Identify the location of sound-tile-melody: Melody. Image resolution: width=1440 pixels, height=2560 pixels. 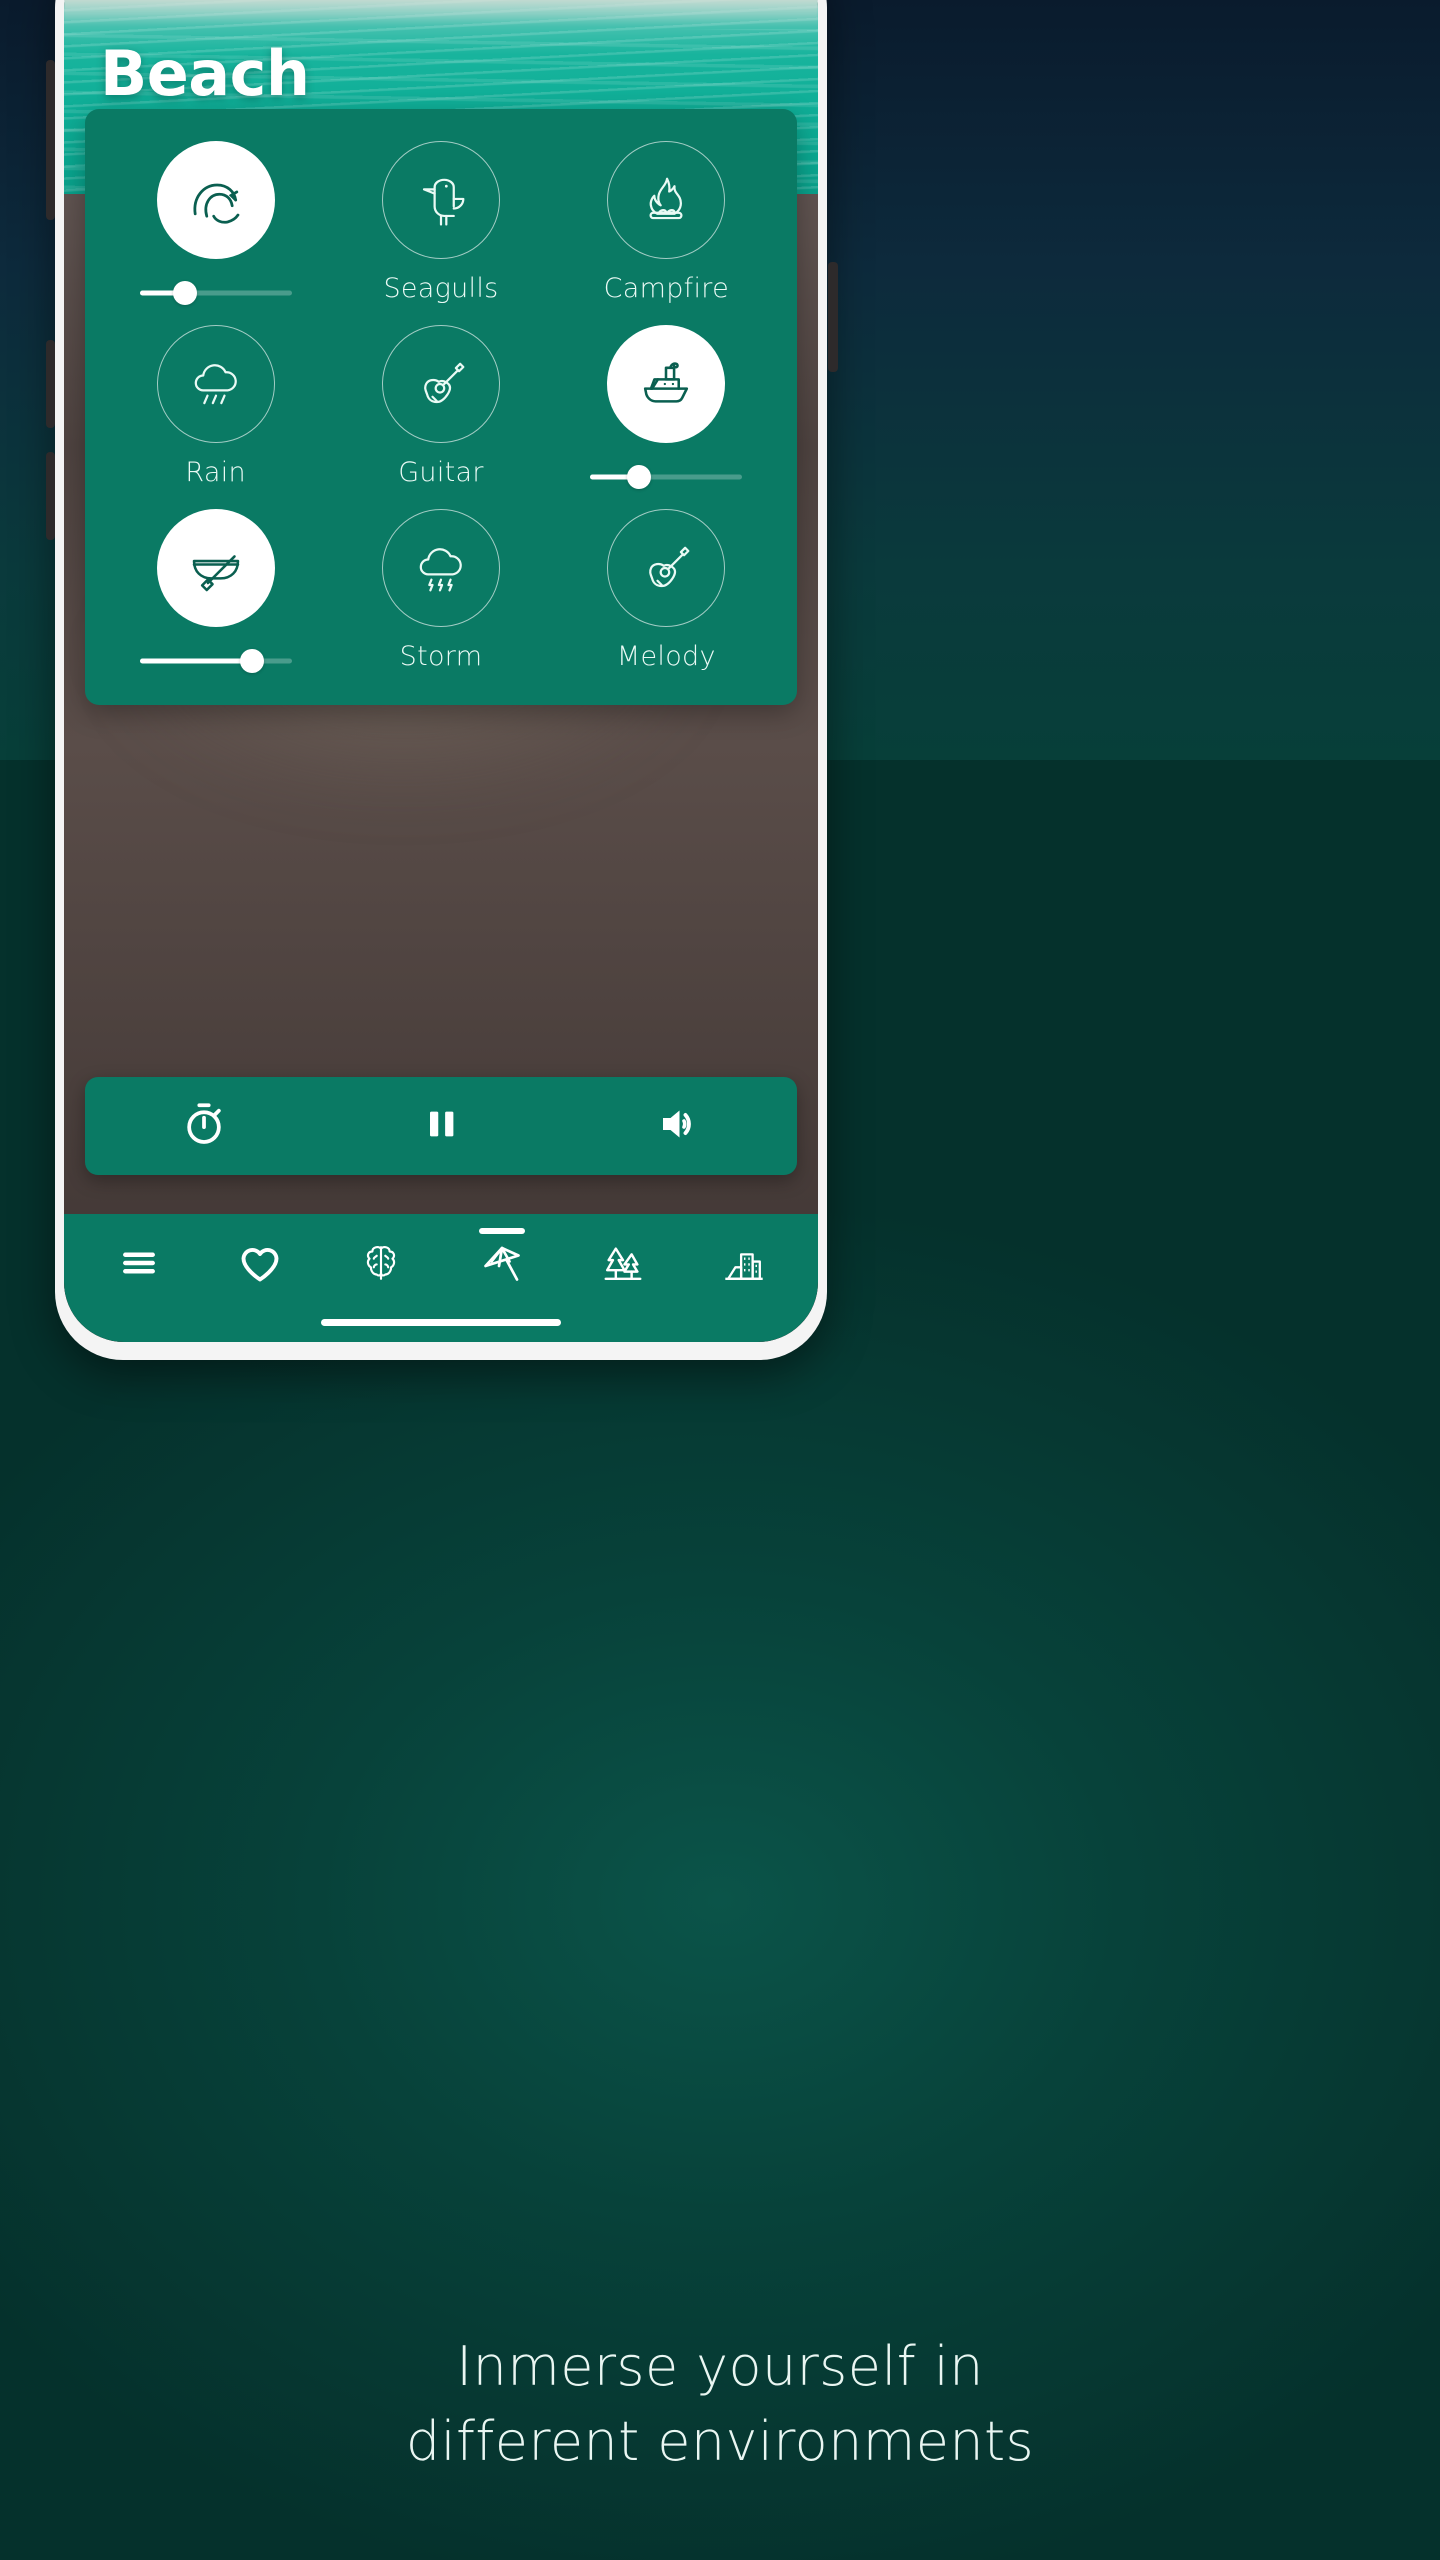
(666, 592).